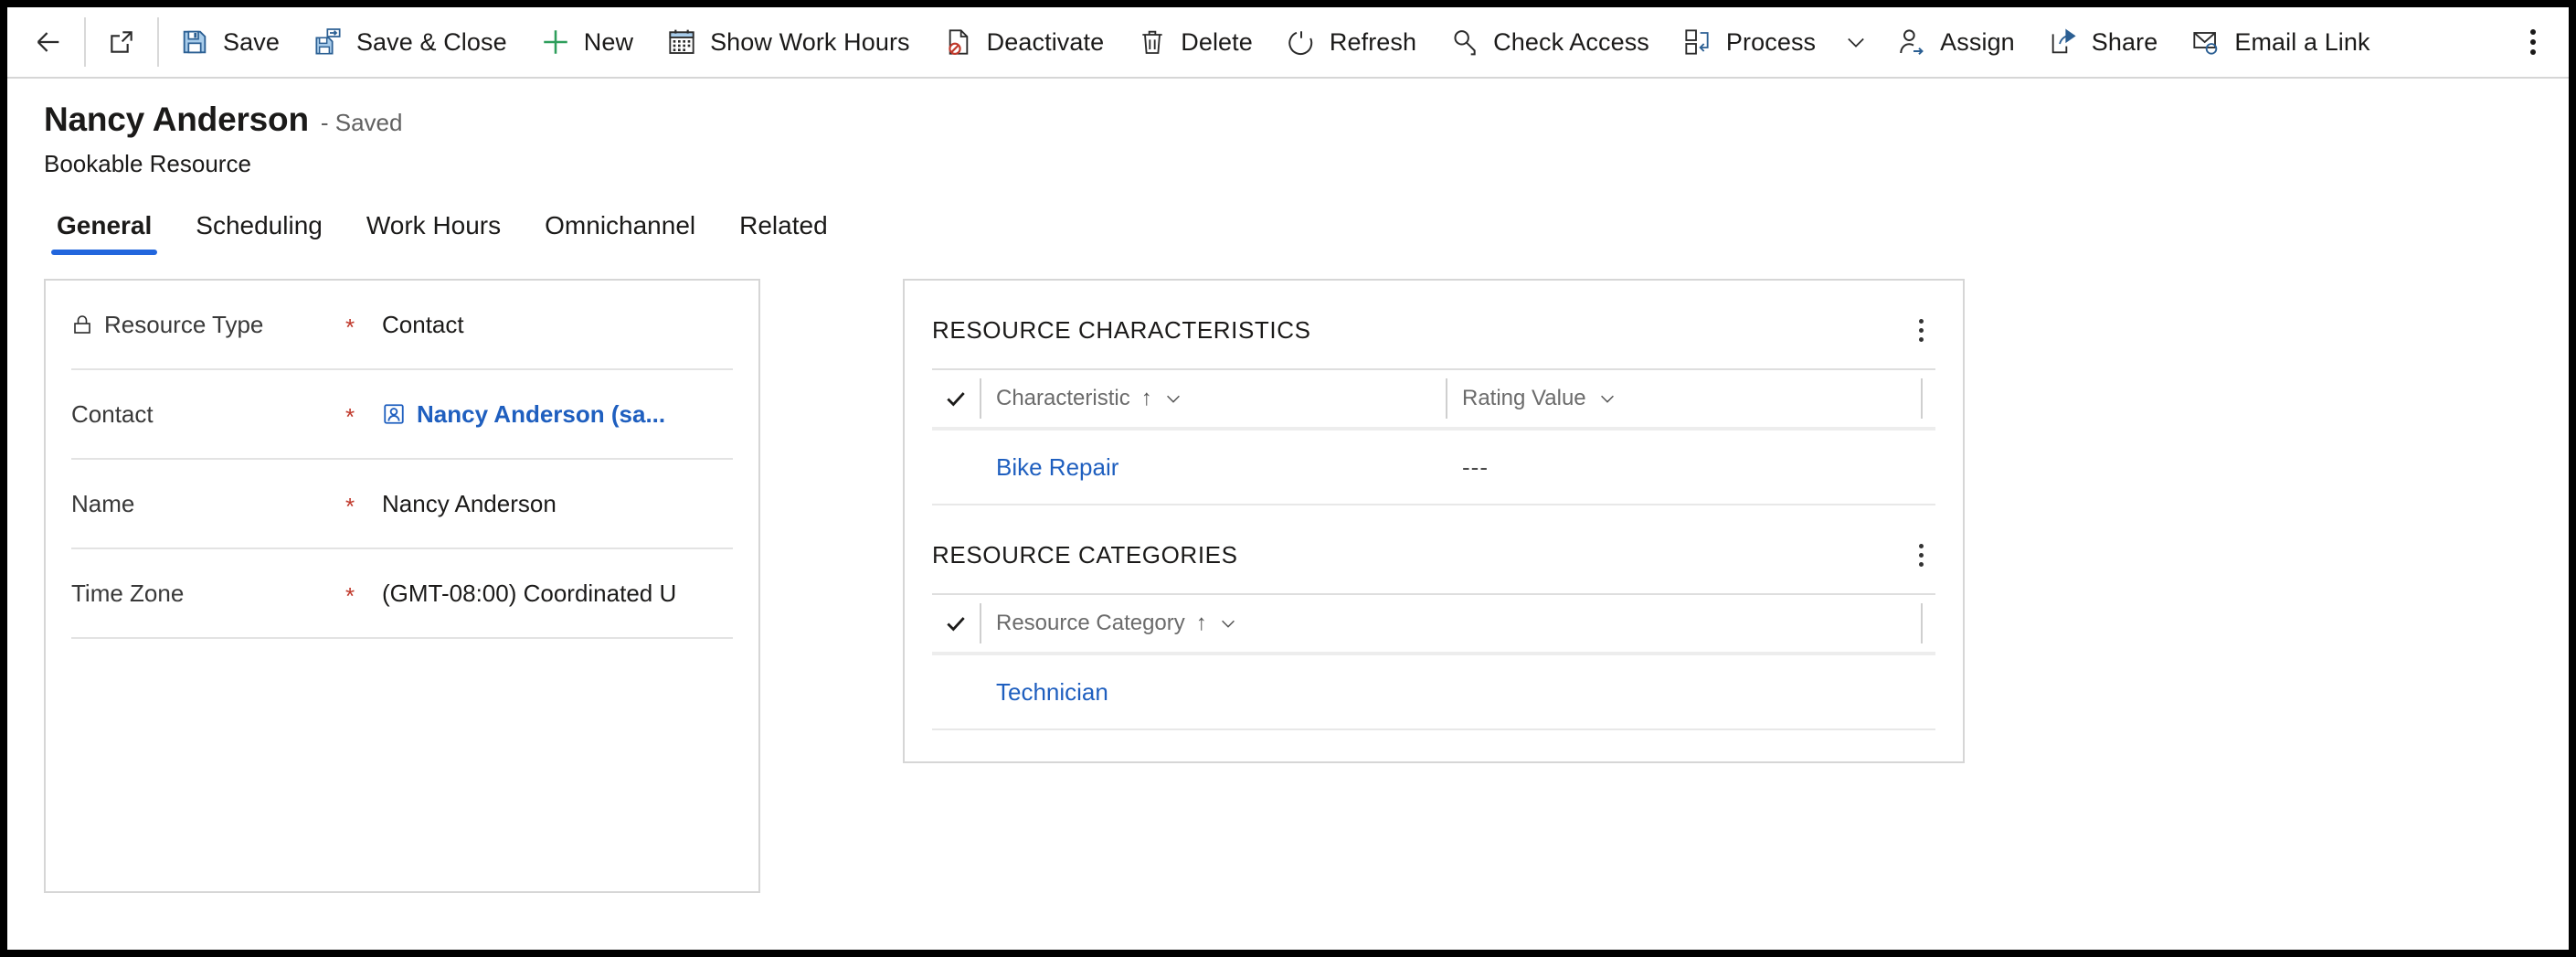  What do you see at coordinates (608, 41) in the screenshot?
I see `new-label: New` at bounding box center [608, 41].